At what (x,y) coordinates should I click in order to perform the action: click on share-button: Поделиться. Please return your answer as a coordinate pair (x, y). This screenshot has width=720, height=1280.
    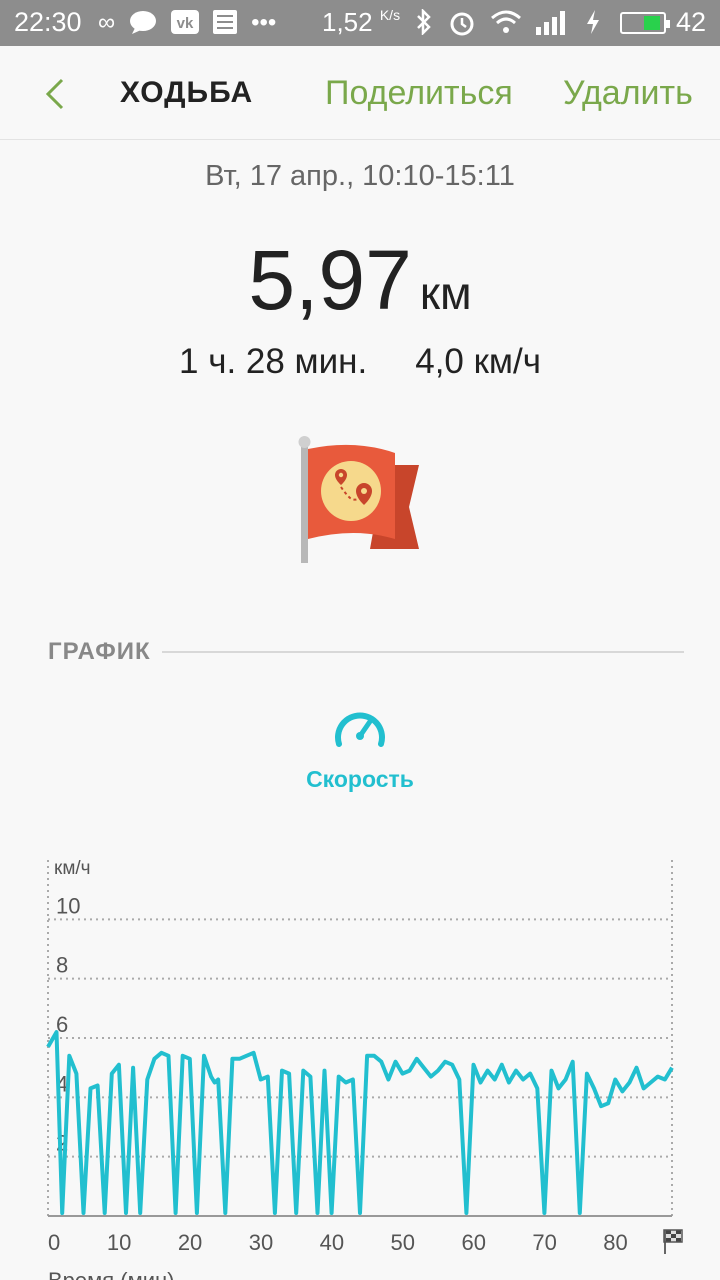
    Looking at the image, I should click on (419, 93).